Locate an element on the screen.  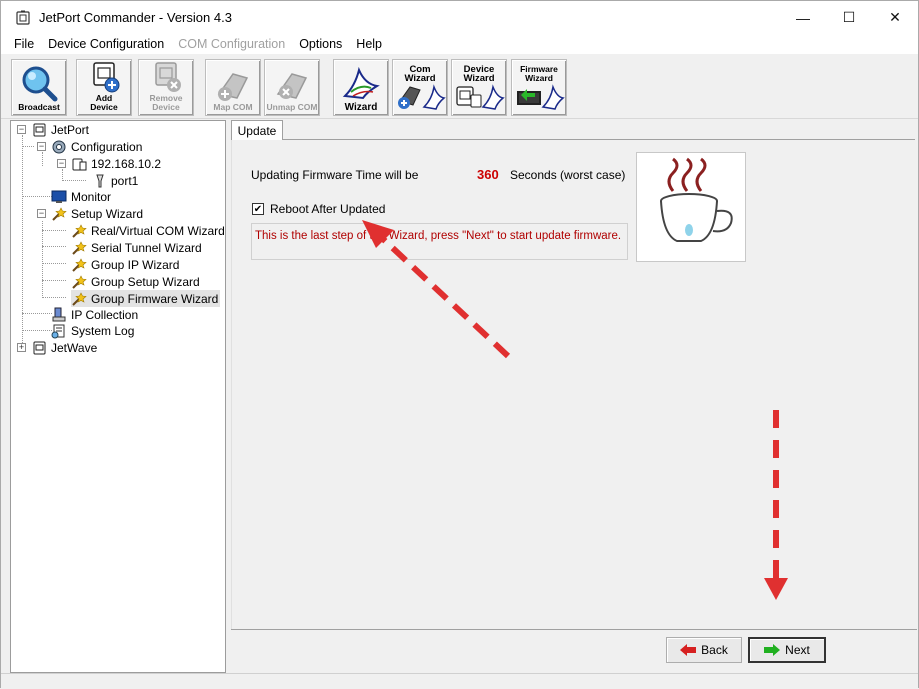
tree-label-jetwave: JetWave is located at coordinates (74, 347).